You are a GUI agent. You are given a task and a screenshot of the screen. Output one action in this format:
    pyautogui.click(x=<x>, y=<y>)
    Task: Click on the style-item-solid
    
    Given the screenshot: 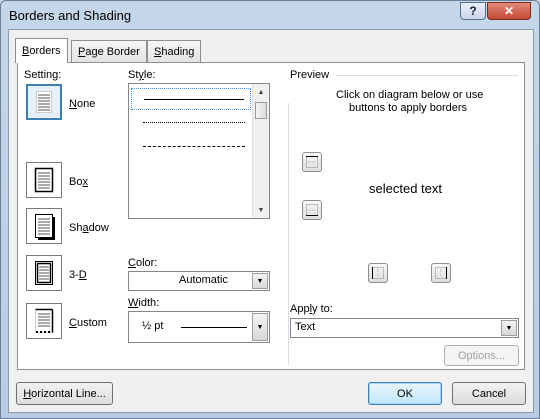 What is the action you would take?
    pyautogui.click(x=191, y=99)
    